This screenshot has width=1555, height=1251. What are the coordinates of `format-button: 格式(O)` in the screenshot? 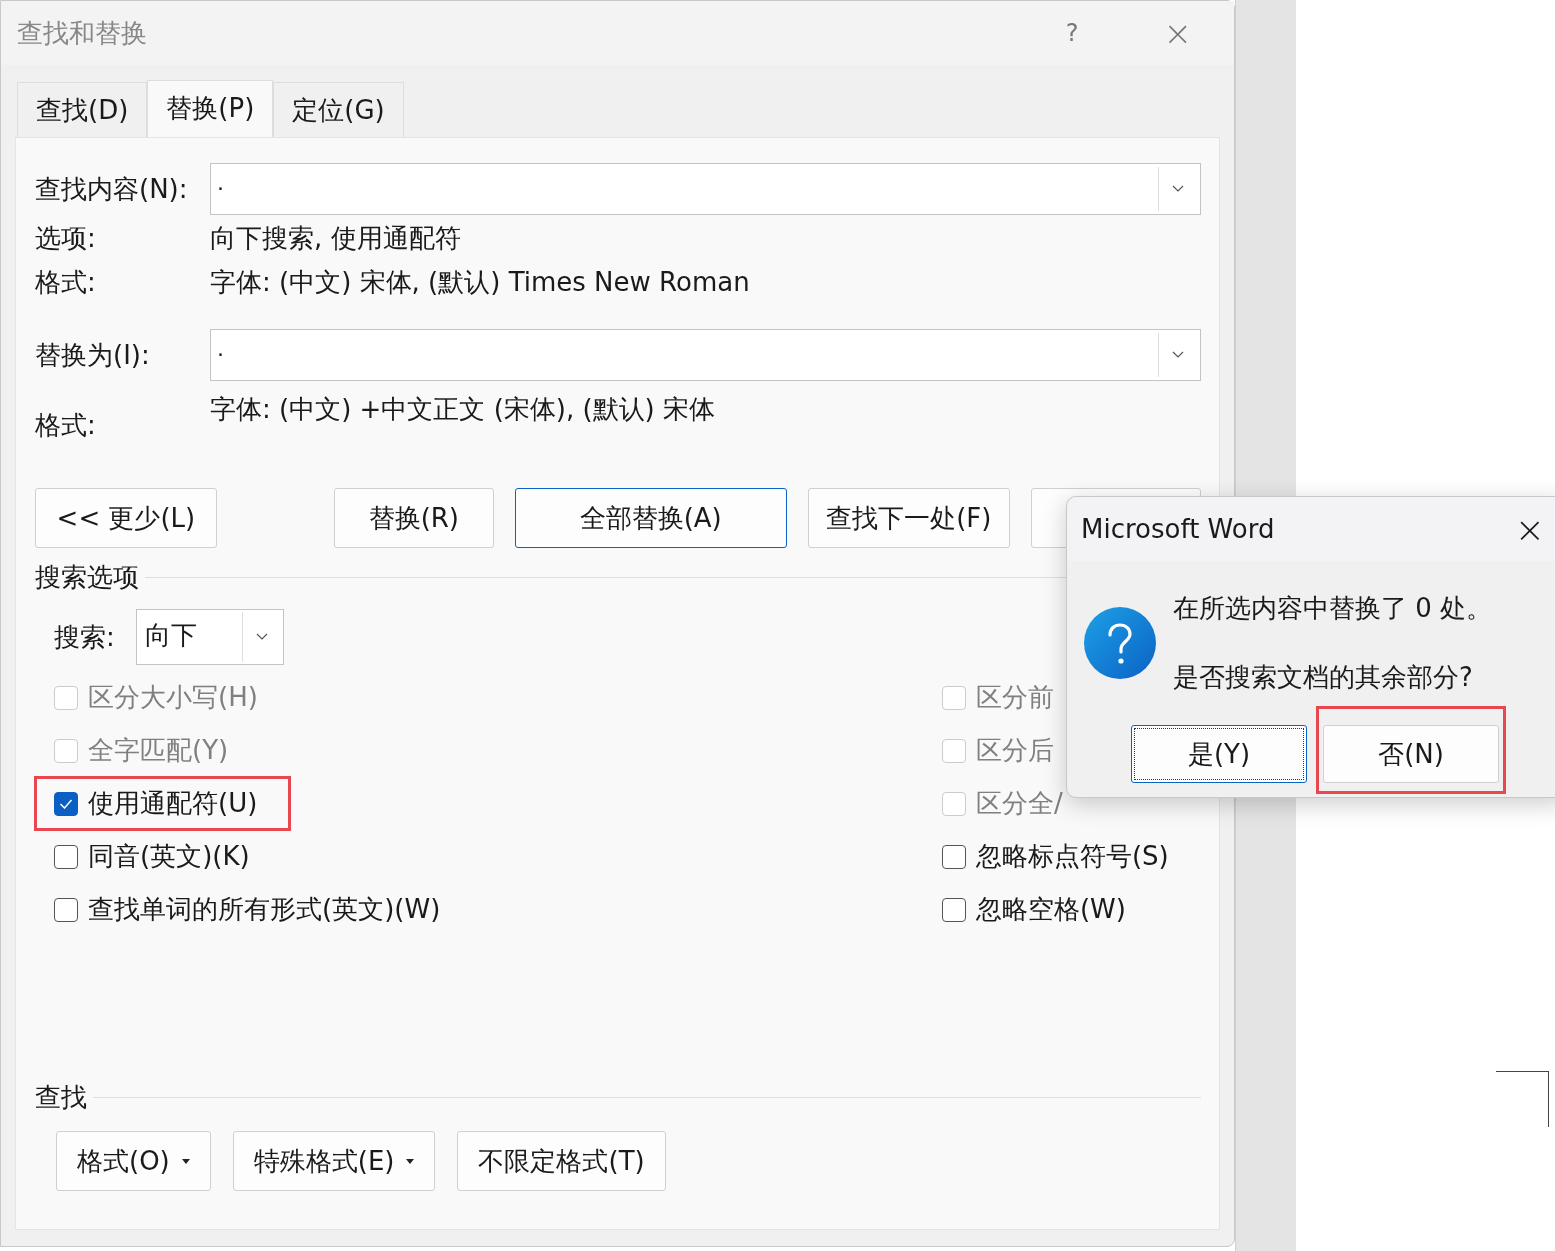 It's located at (133, 1161).